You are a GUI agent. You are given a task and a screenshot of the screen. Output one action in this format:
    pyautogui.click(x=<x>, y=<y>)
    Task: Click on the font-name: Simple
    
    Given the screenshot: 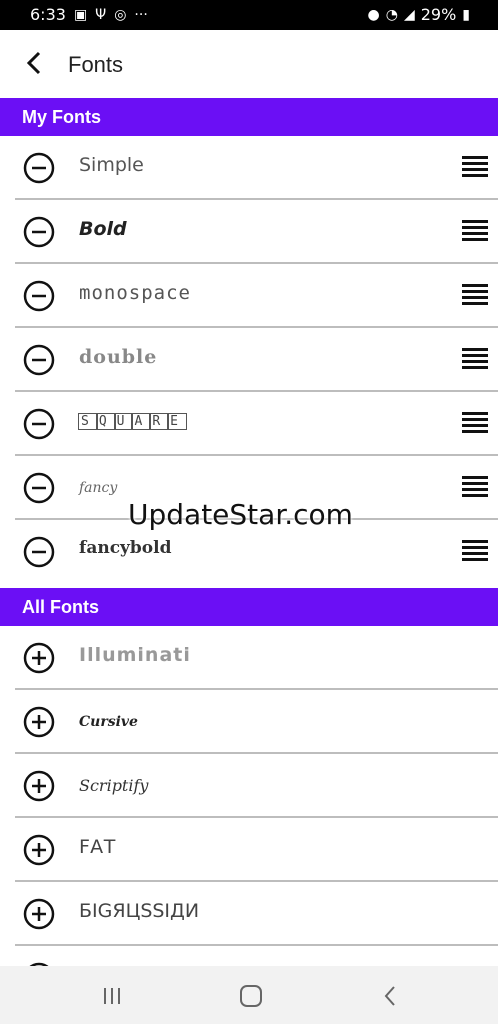 What is the action you would take?
    pyautogui.click(x=111, y=165)
    